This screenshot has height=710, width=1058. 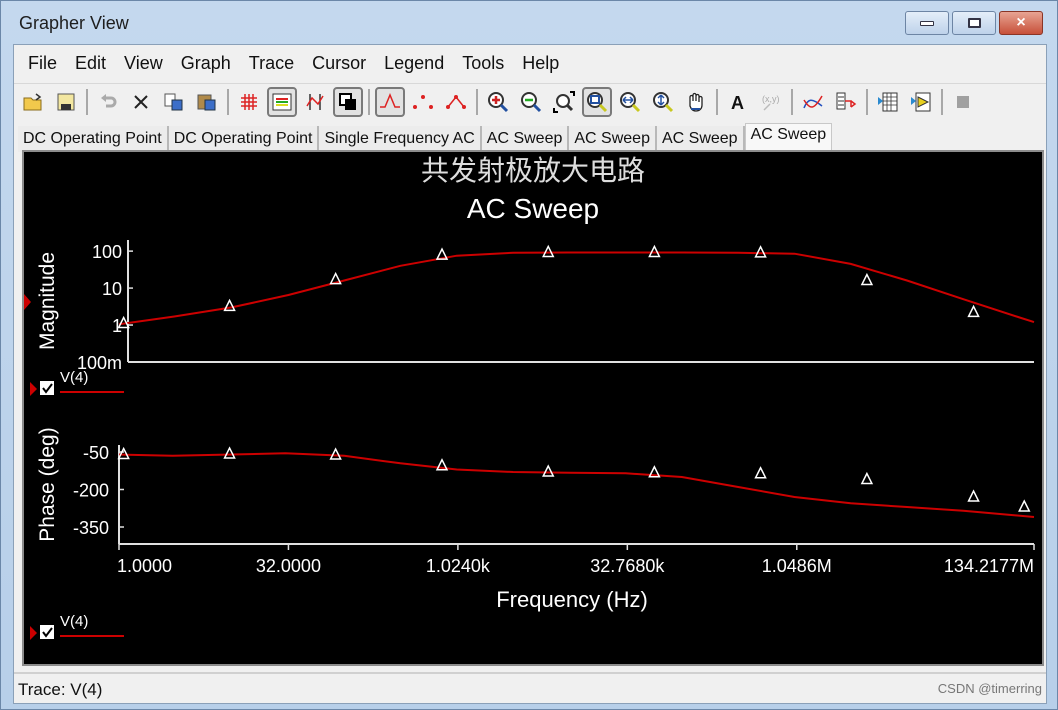 What do you see at coordinates (288, 566) in the screenshot?
I see `x-tick-label: 32.0000` at bounding box center [288, 566].